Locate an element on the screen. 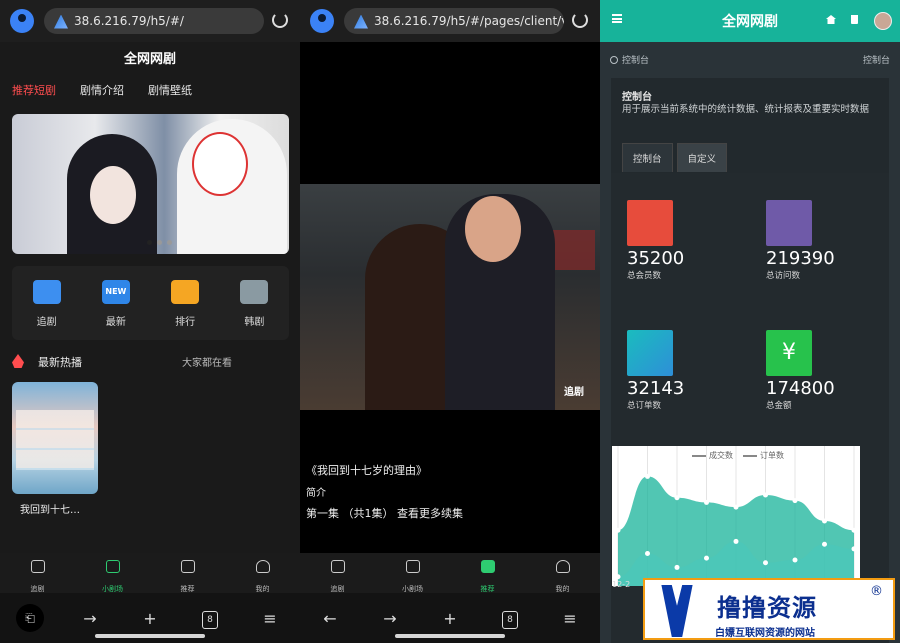 This screenshot has height=643, width=900. watermark-logo: 撸撸资源 白嫖互联网资源的网站 ® is located at coordinates (769, 609).